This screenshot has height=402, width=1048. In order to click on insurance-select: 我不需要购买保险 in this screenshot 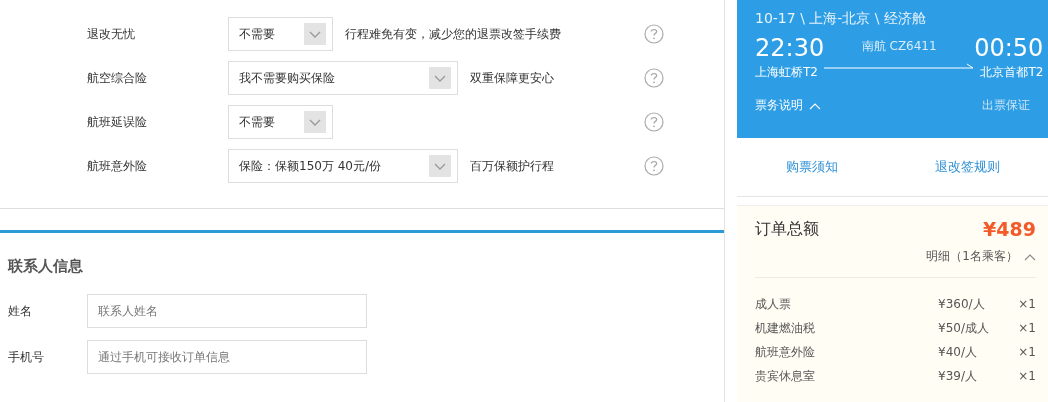, I will do `click(343, 78)`.